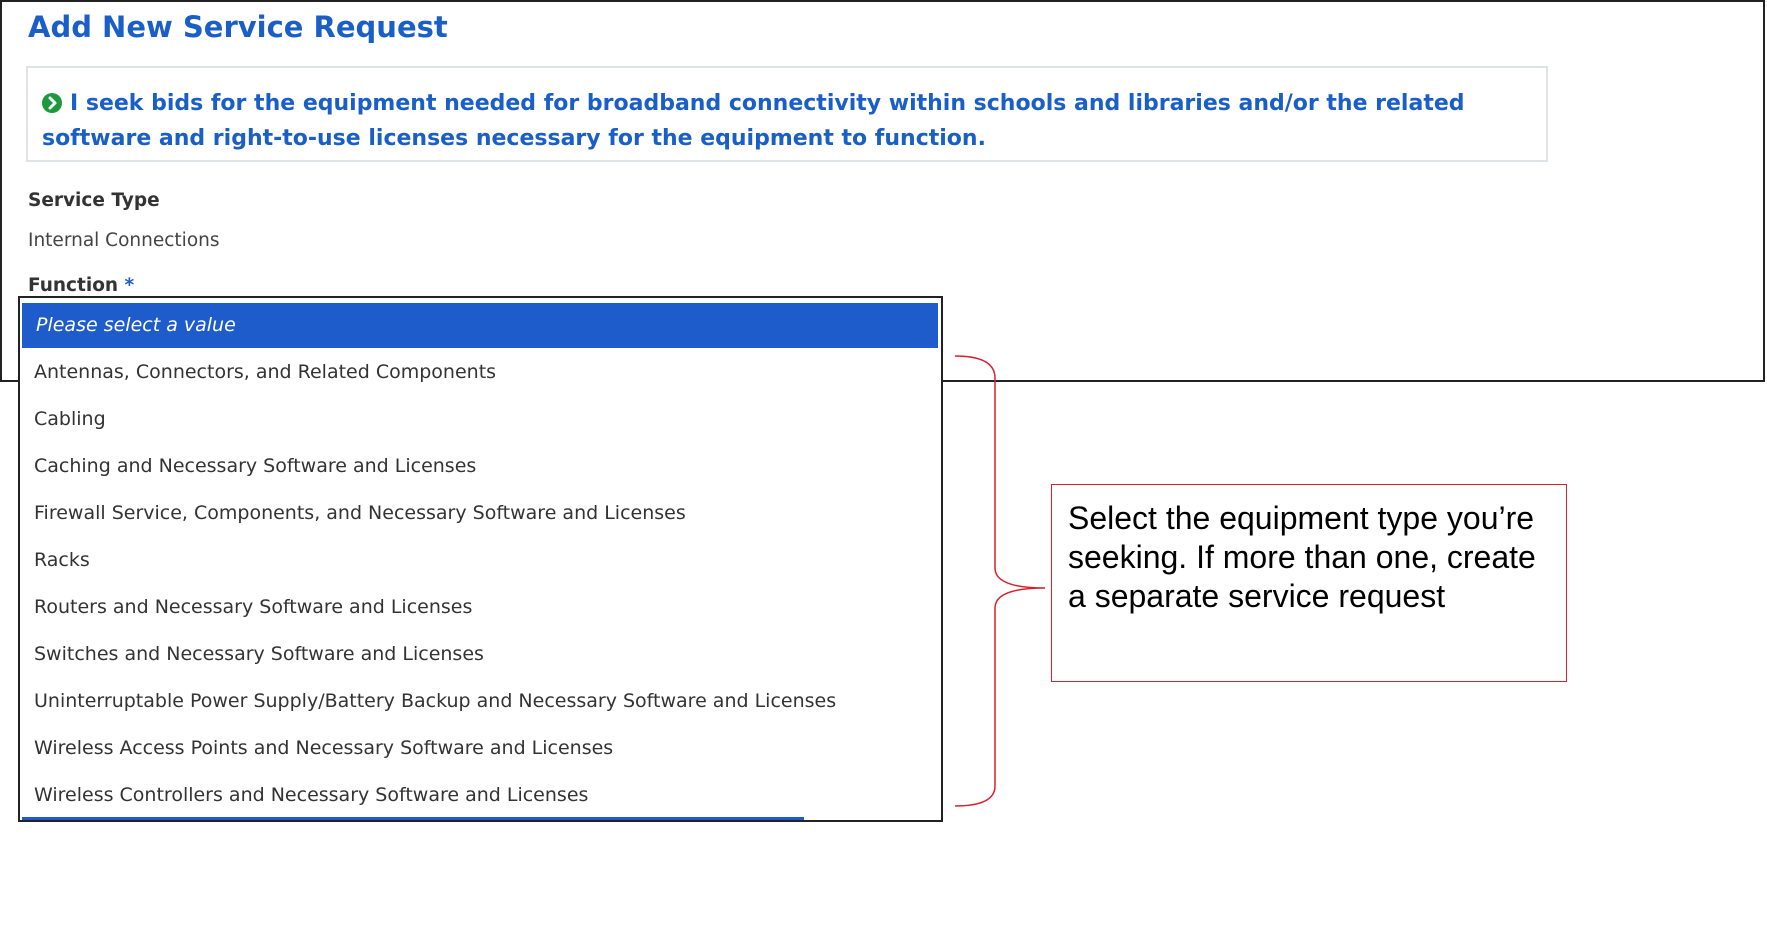  I want to click on required-marker: *, so click(129, 285).